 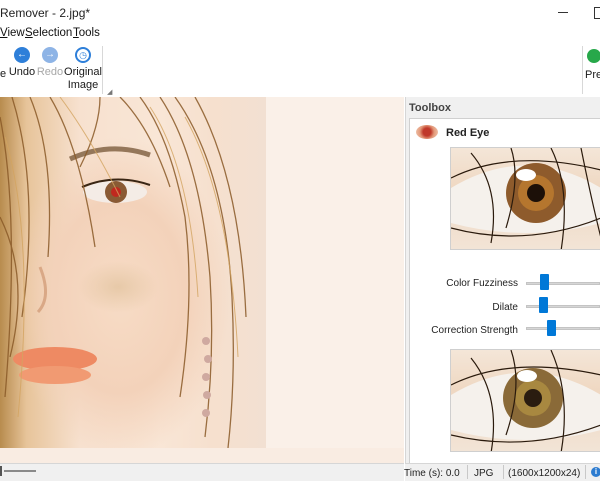 I want to click on redo-label: Redo, so click(x=50, y=72).